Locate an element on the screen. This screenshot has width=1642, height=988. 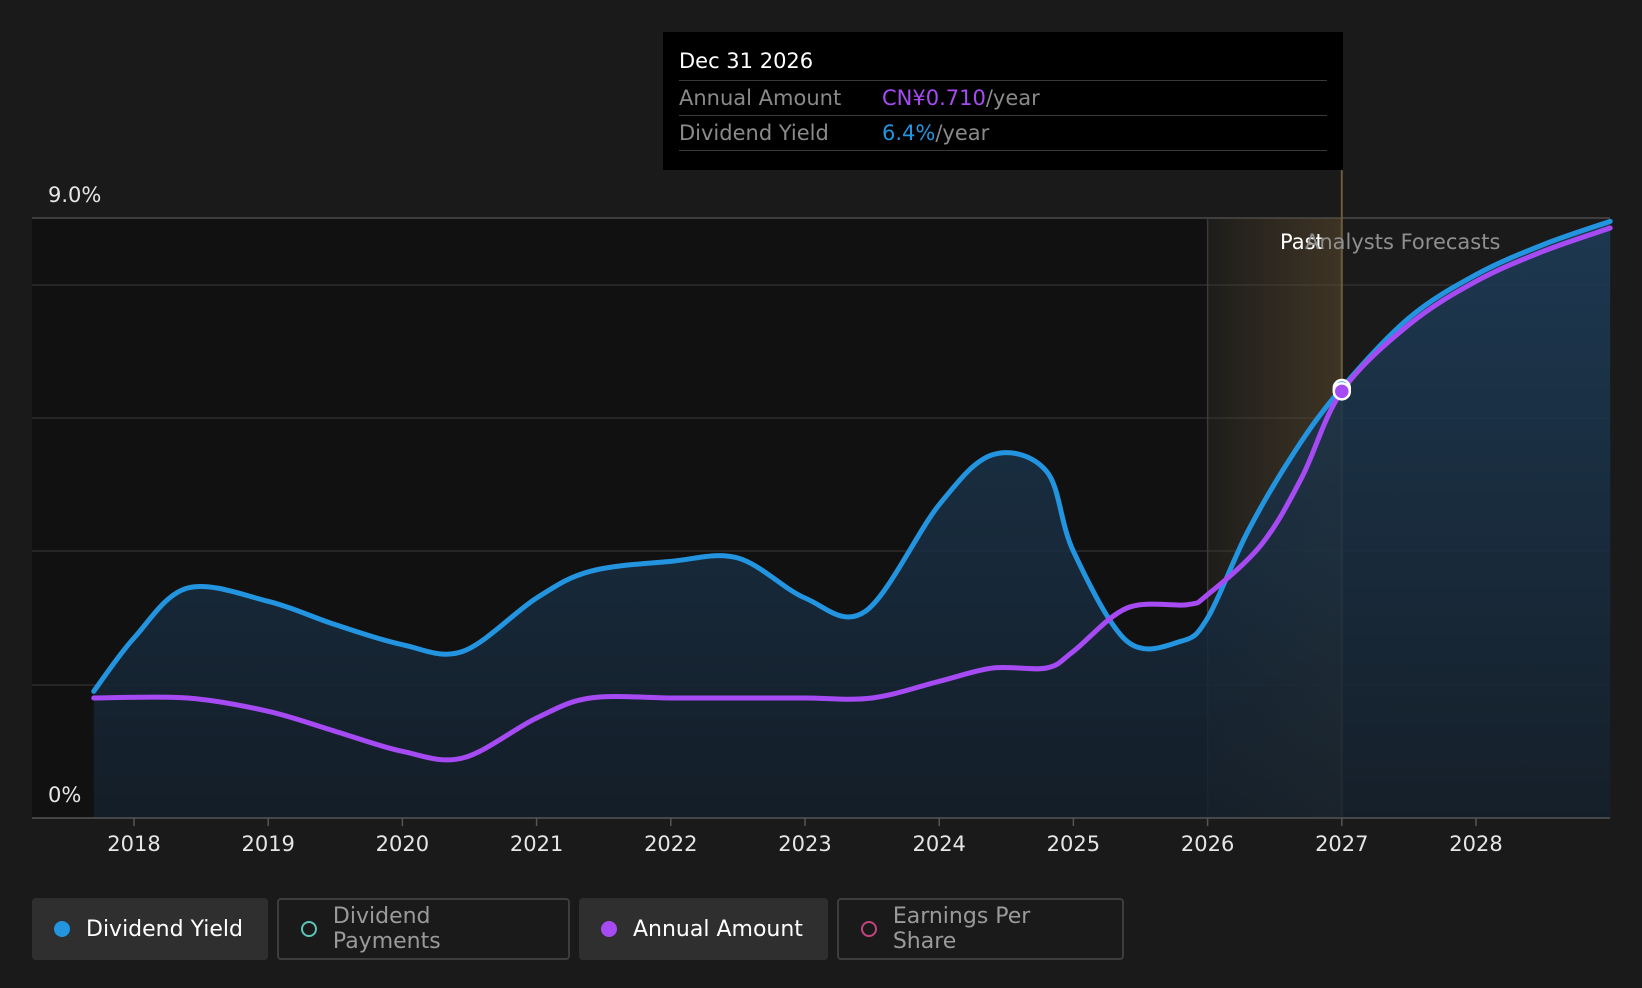
tooltip-dividend-yield-unit: /year is located at coordinates (962, 133).